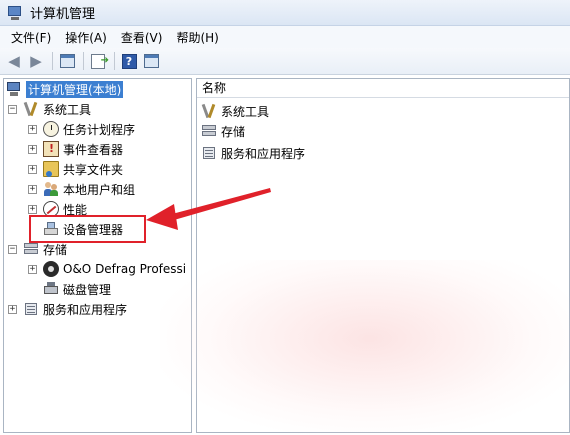 The width and height of the screenshot is (570, 435). Describe the element at coordinates (67, 109) in the screenshot. I see `tree-label: 系统工具` at that location.